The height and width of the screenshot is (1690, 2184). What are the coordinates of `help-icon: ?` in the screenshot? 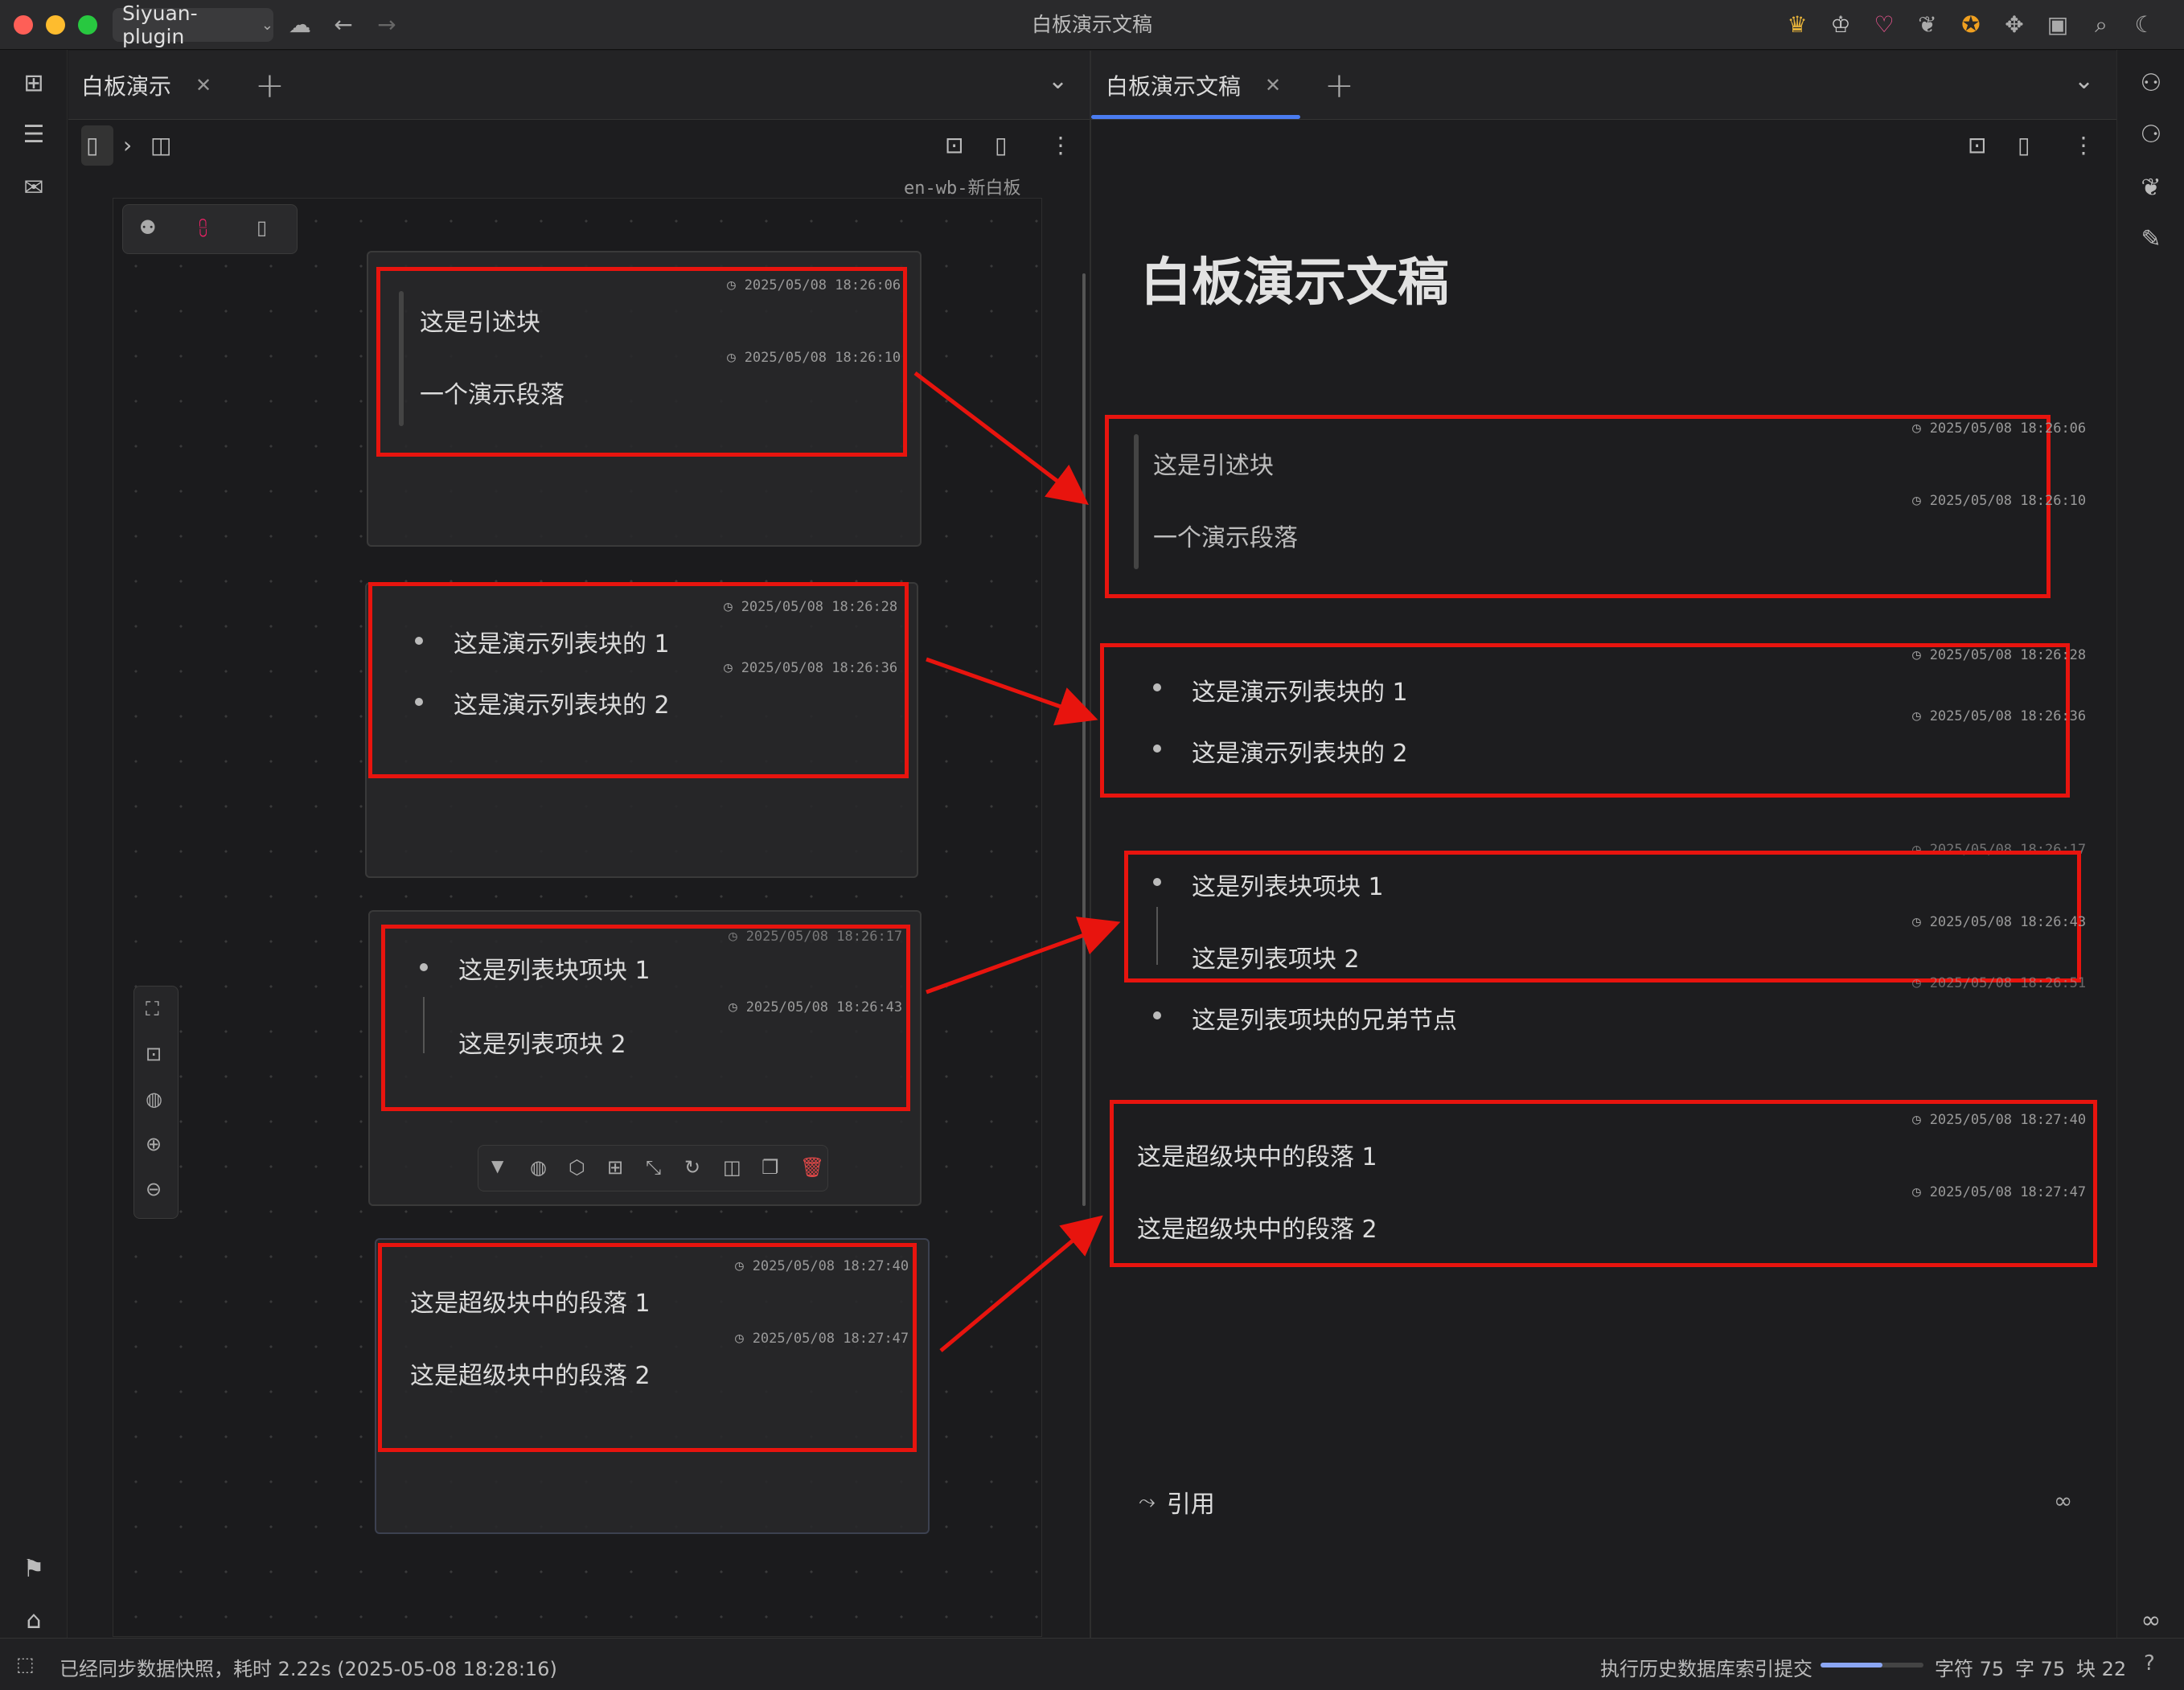 It's located at (2149, 1664).